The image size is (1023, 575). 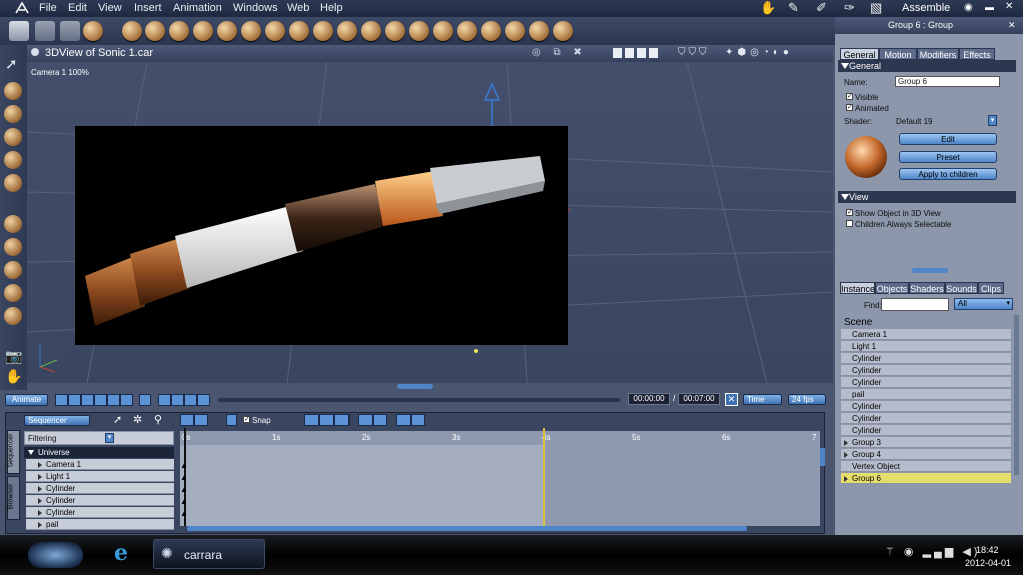 I want to click on tab-effects: Effects, so click(x=977, y=54).